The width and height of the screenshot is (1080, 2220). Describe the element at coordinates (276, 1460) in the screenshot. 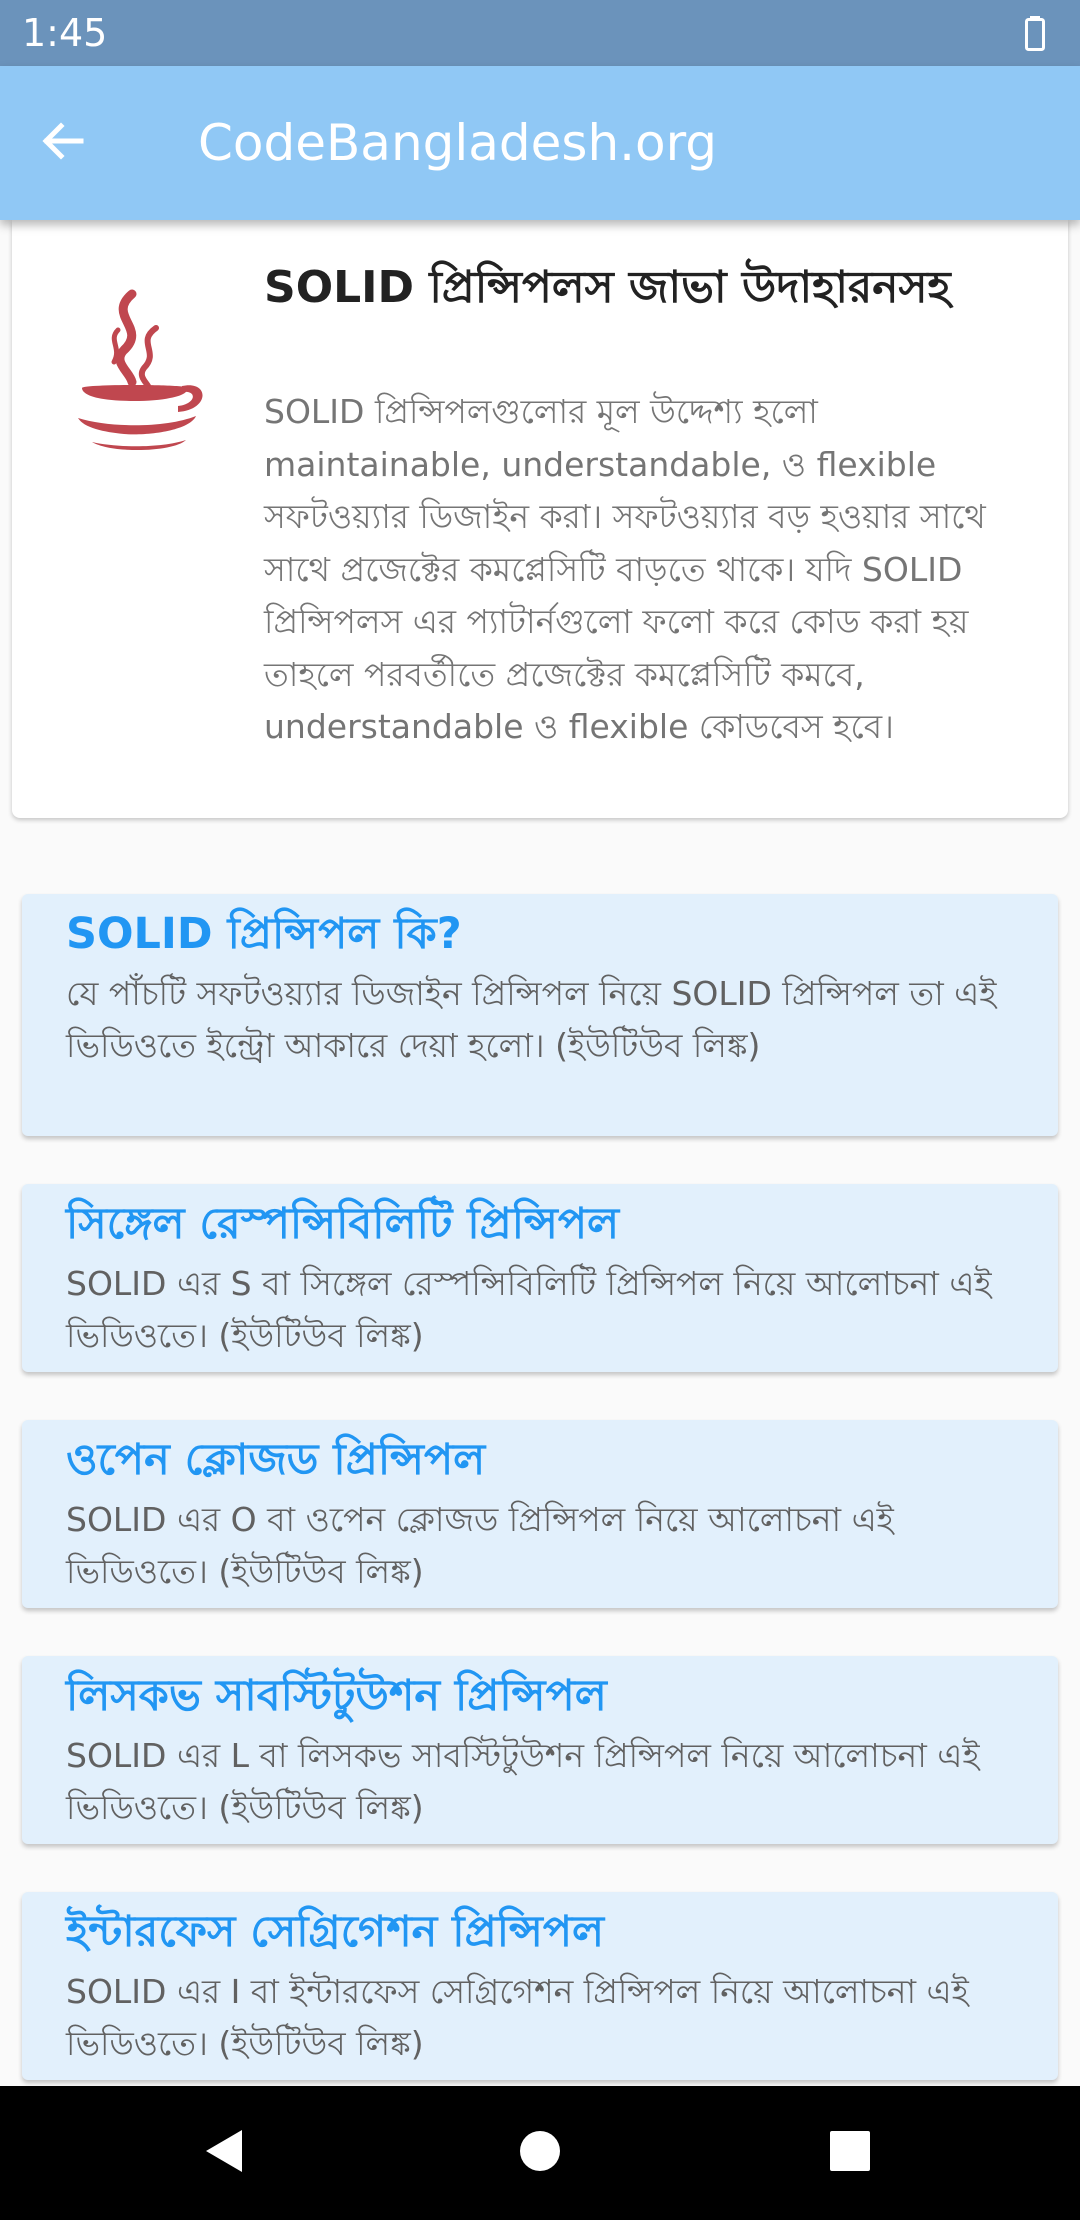

I see `lesson-title: ওপেন ক্লোজড প্রিন্সিপল` at that location.